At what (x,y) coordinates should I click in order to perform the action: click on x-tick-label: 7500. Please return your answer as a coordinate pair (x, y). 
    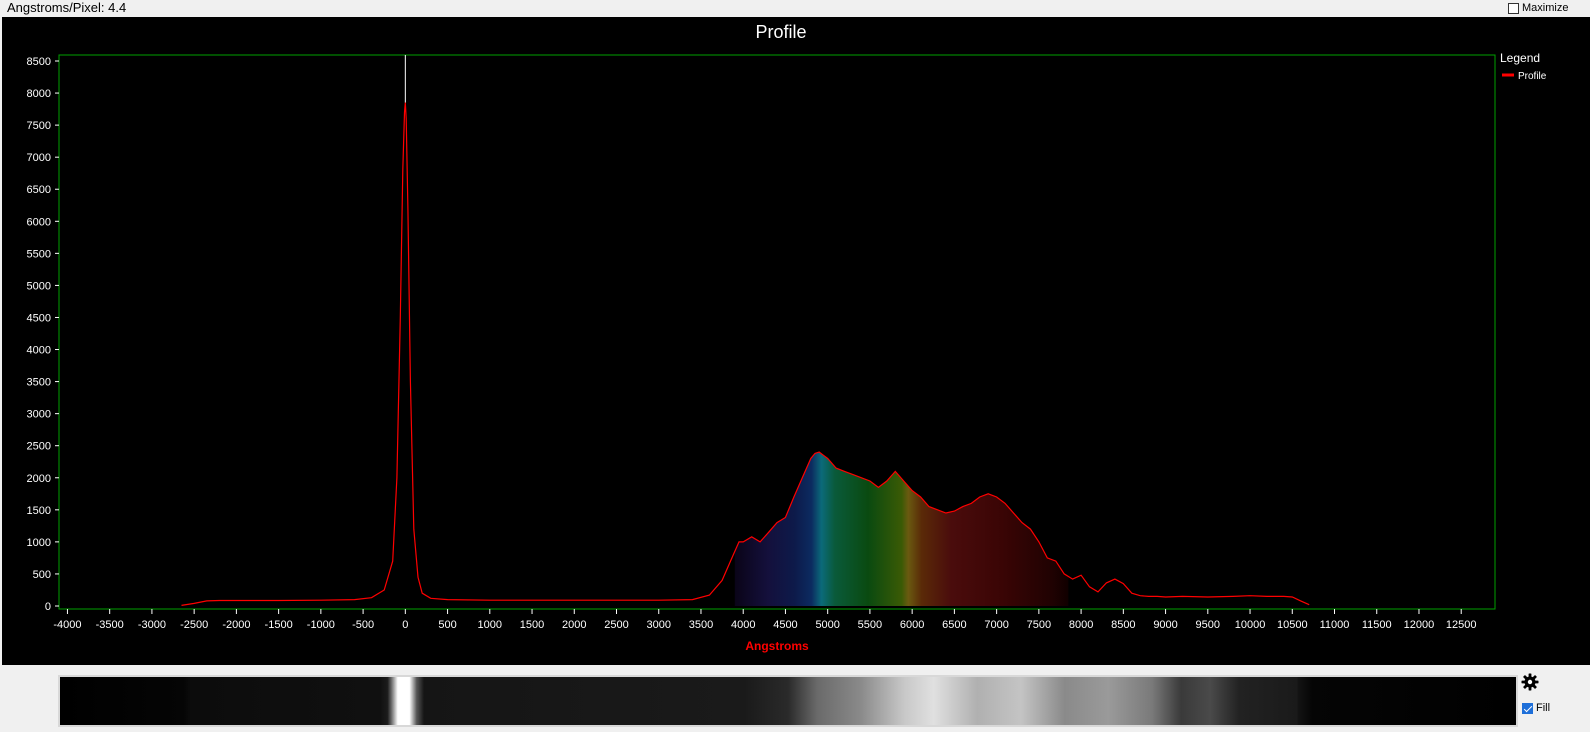
    Looking at the image, I should click on (1039, 625).